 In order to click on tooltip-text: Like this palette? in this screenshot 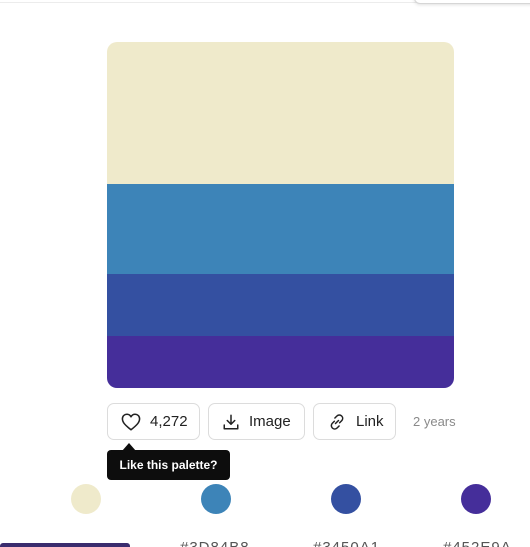, I will do `click(168, 465)`.